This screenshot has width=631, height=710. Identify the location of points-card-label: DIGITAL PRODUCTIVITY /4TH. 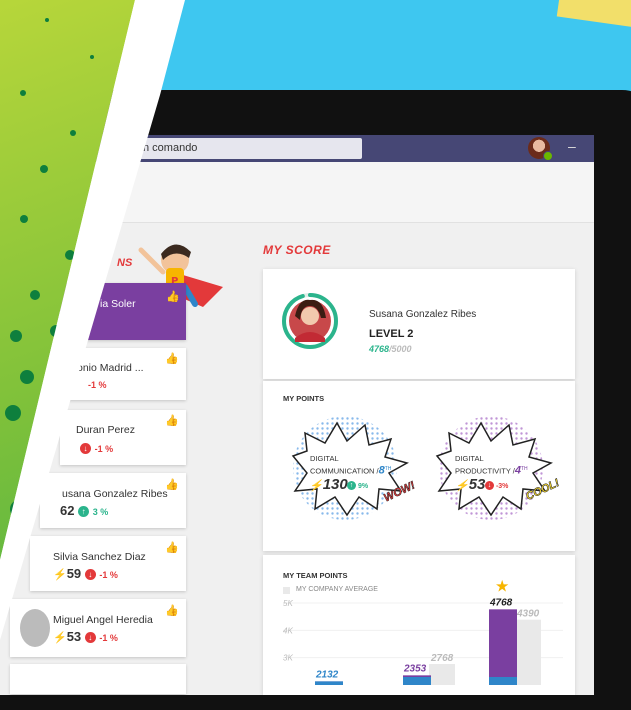
(491, 465).